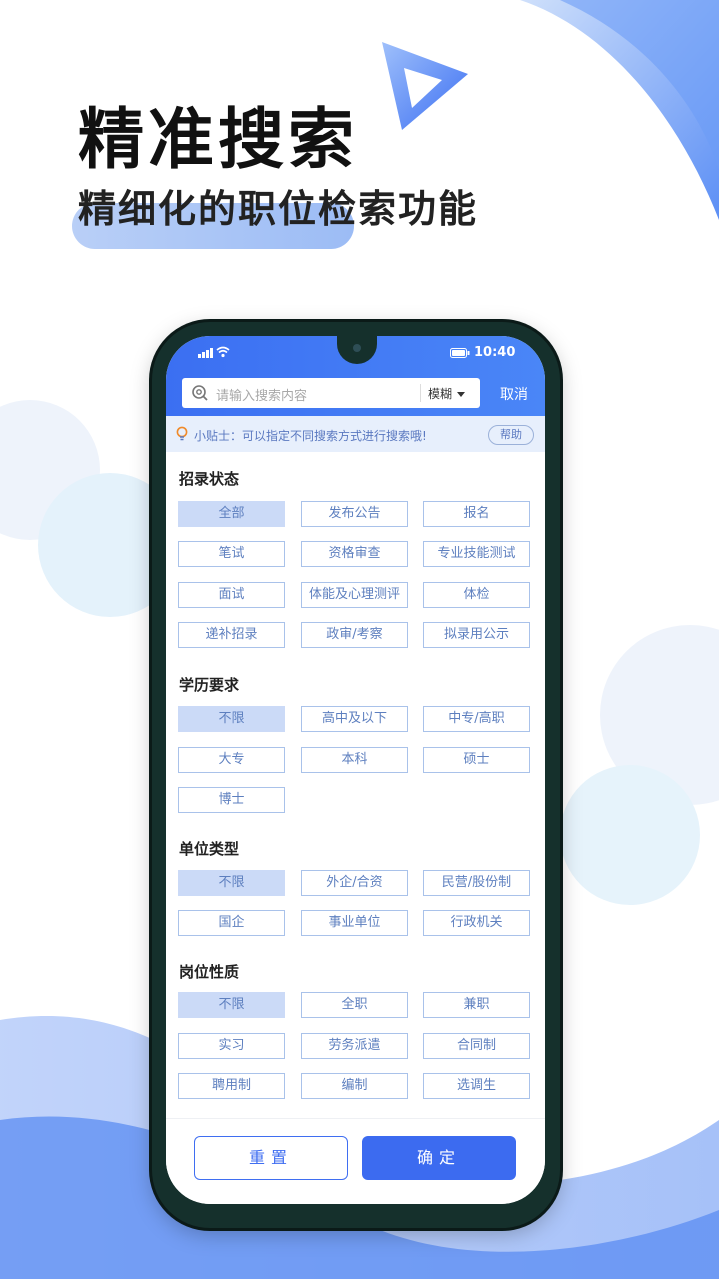  Describe the element at coordinates (209, 972) in the screenshot. I see `section-title-job-nature: 岗位性质` at that location.